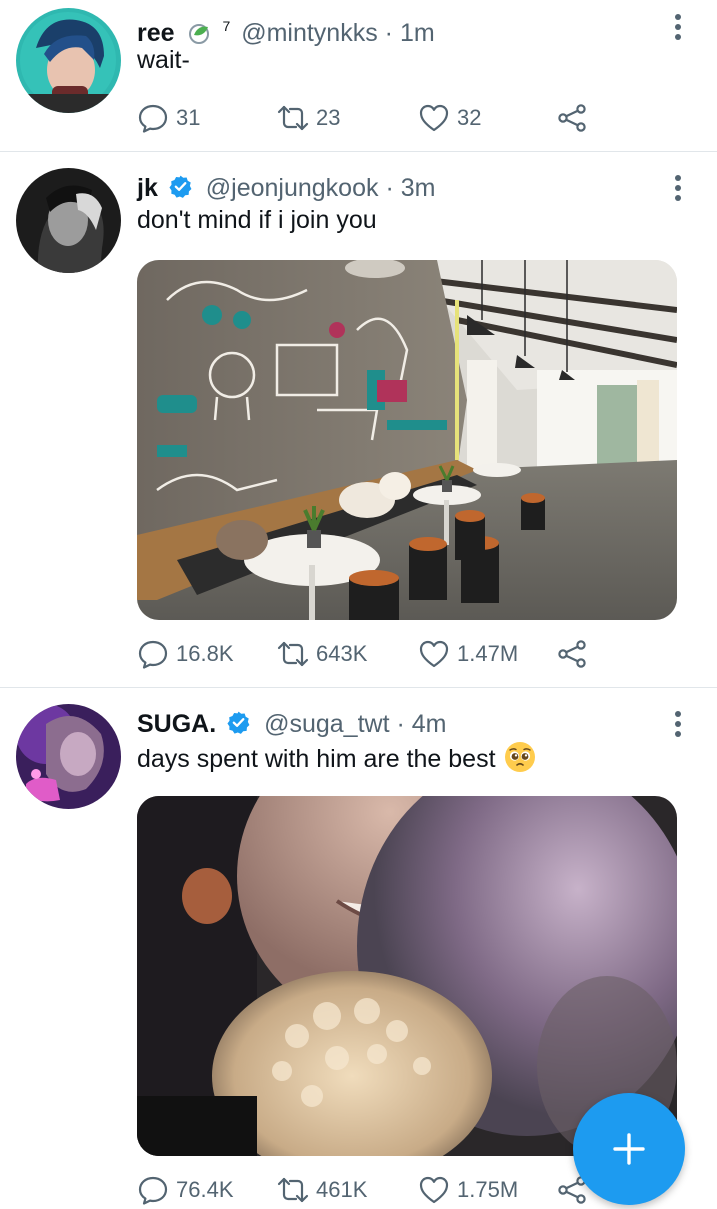  I want to click on tweet-text: wait-, so click(163, 60).